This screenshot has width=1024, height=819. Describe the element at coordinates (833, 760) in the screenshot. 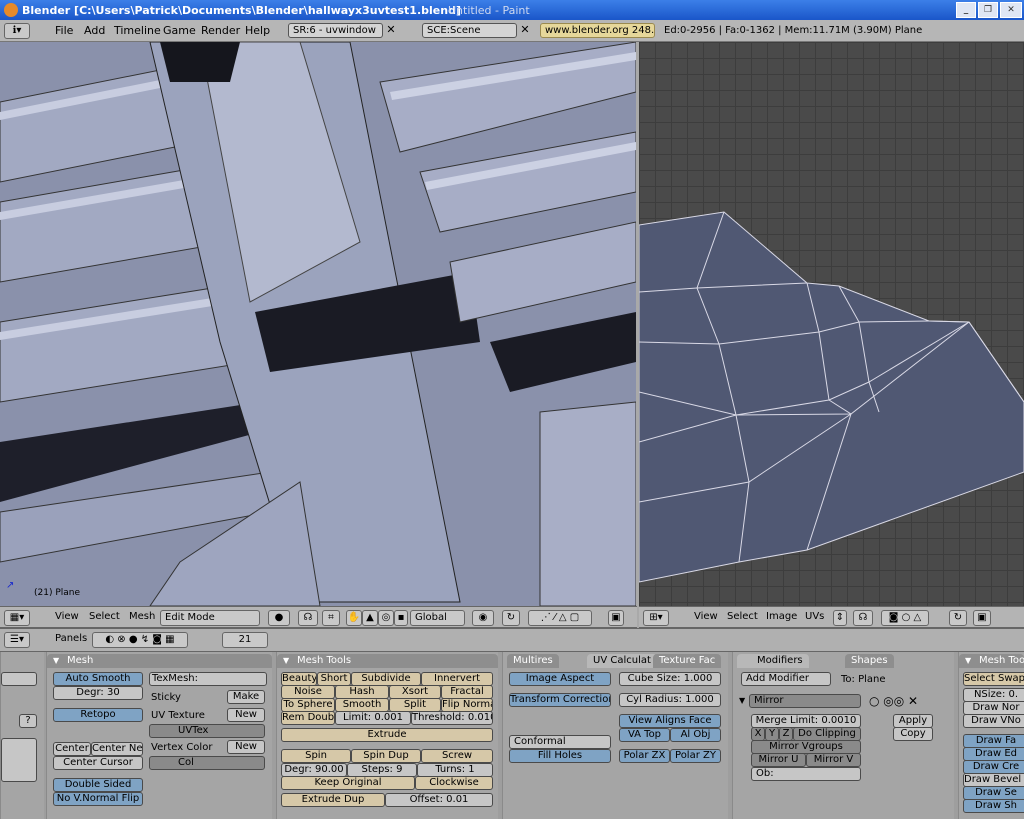

I see `mirror-v-toggle: Mirror V` at that location.